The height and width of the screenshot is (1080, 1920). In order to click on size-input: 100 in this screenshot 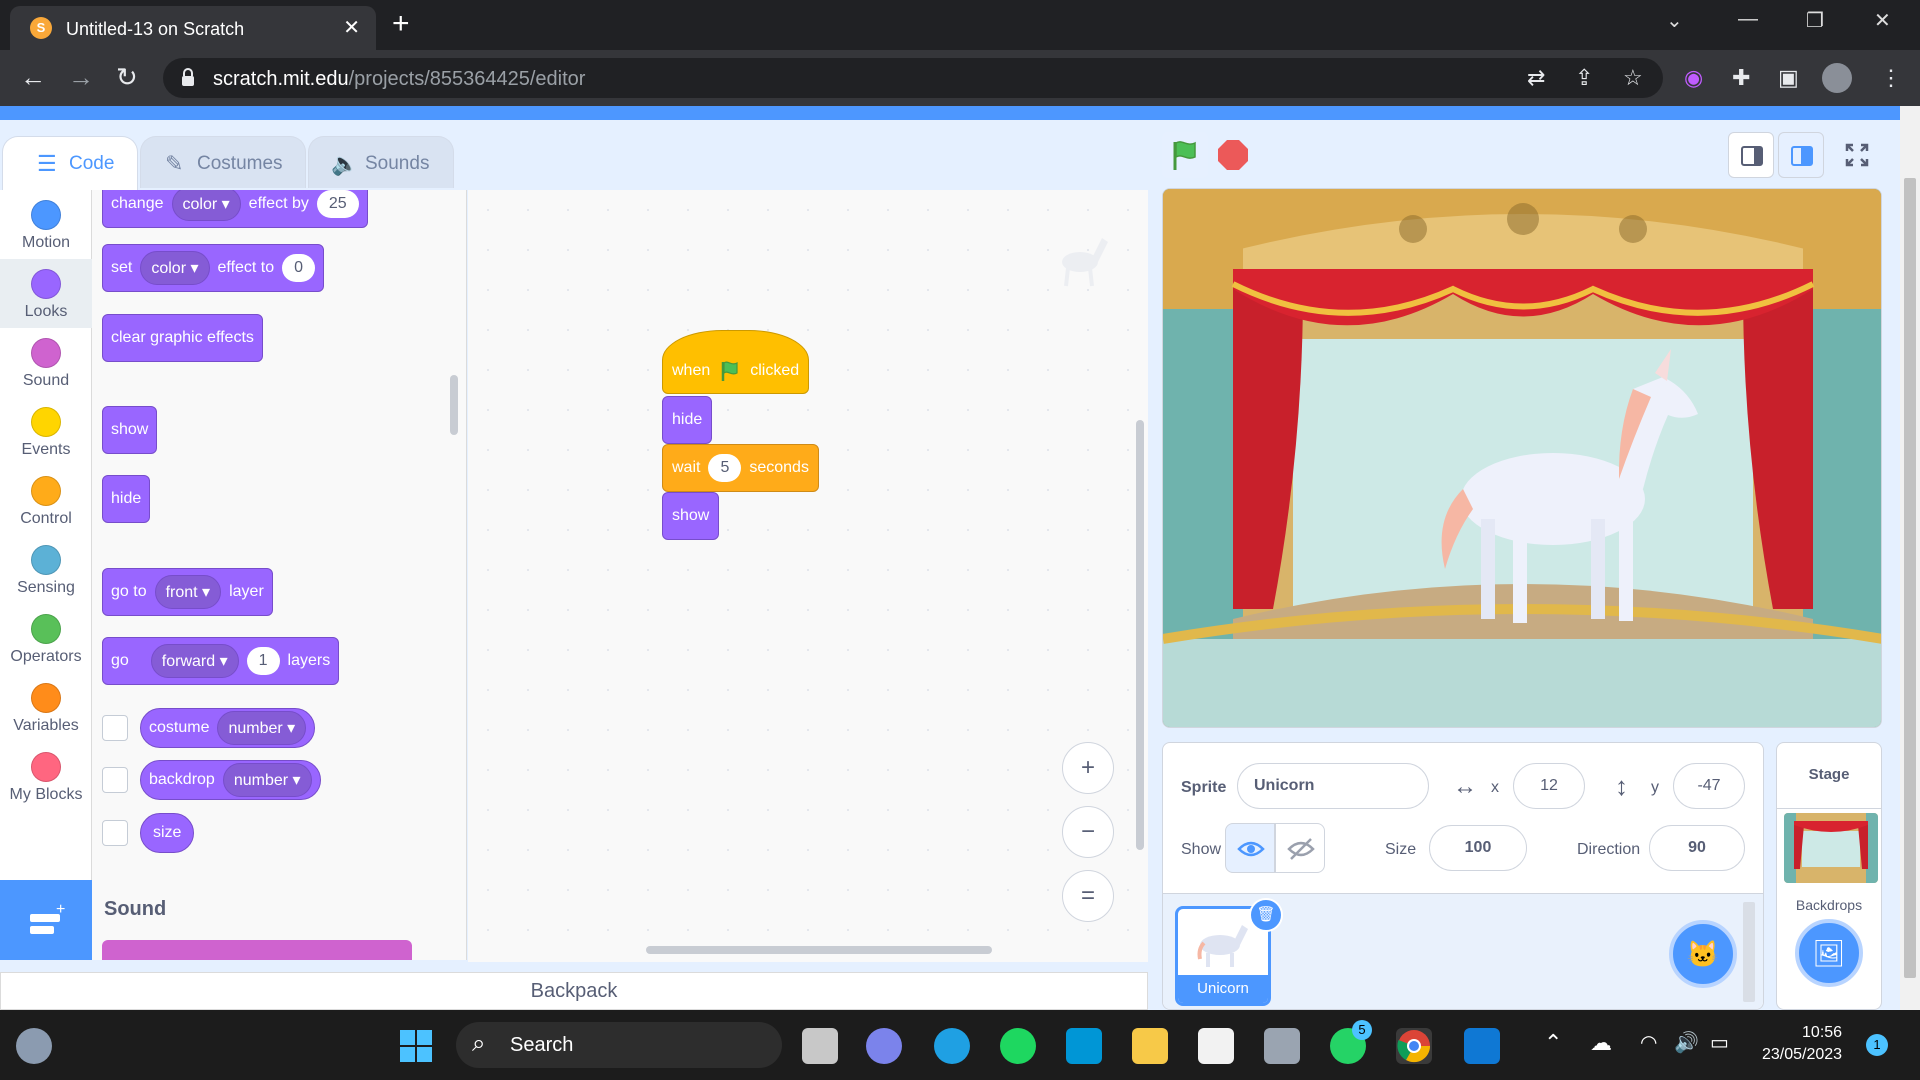, I will do `click(1478, 848)`.